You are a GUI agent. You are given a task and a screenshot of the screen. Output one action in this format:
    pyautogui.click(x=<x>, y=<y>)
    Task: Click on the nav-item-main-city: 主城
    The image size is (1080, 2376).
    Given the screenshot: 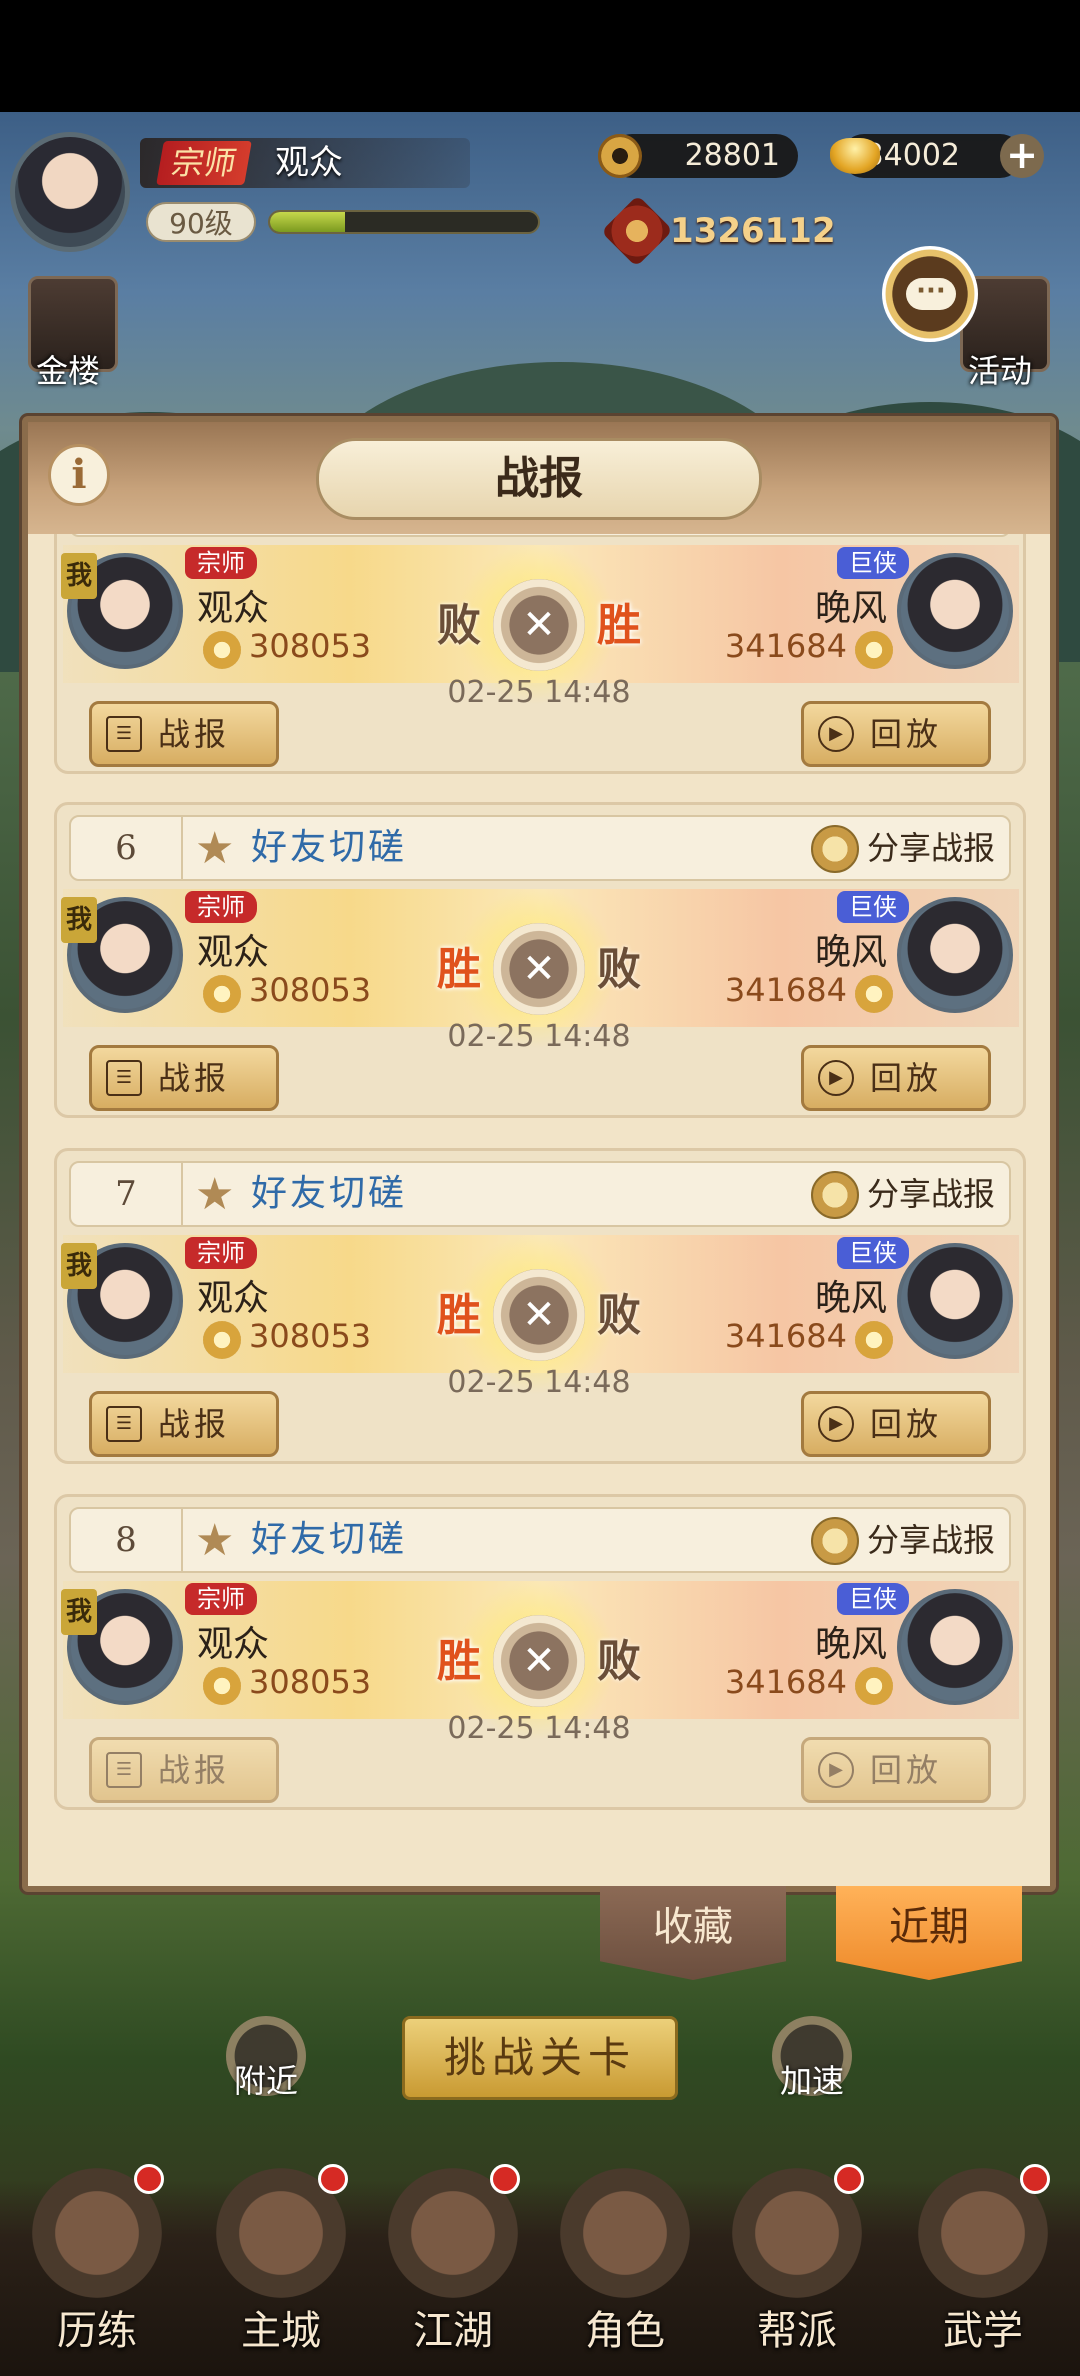 What is the action you would take?
    pyautogui.click(x=281, y=2270)
    